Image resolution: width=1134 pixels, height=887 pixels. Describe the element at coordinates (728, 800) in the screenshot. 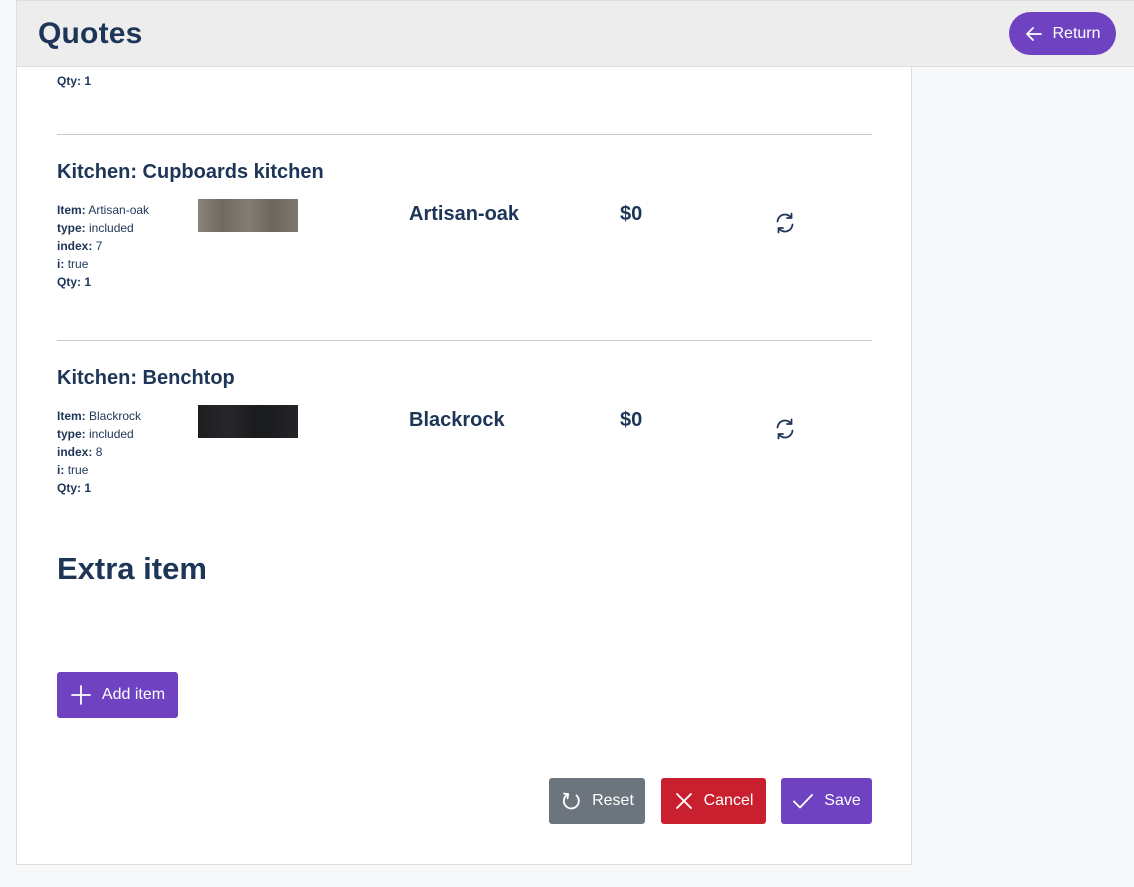

I see `cancel-label: Cancel` at that location.